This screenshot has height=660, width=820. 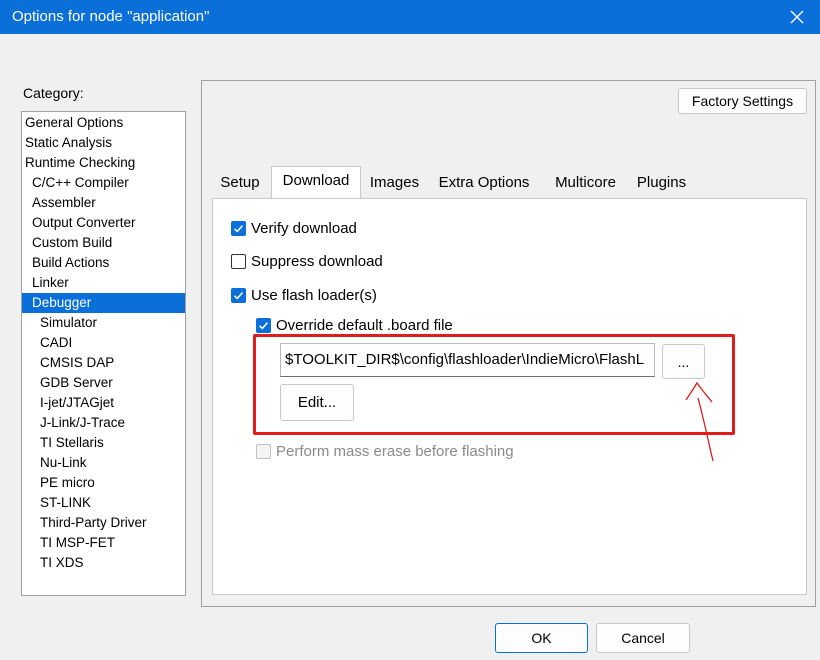 I want to click on tab-images: Images, so click(x=394, y=183).